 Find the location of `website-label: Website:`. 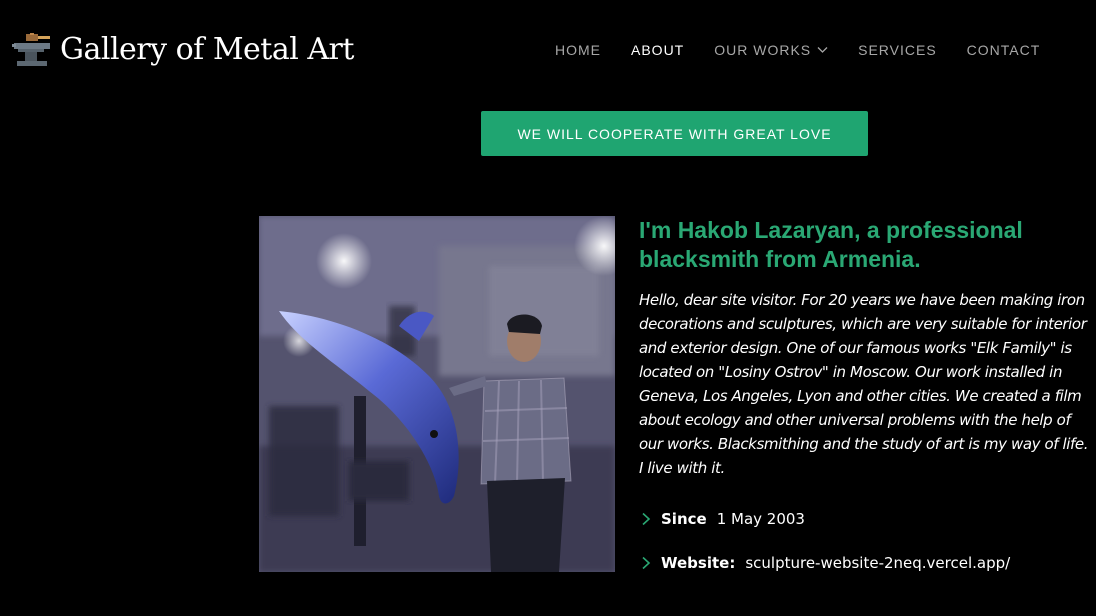

website-label: Website: is located at coordinates (698, 563).